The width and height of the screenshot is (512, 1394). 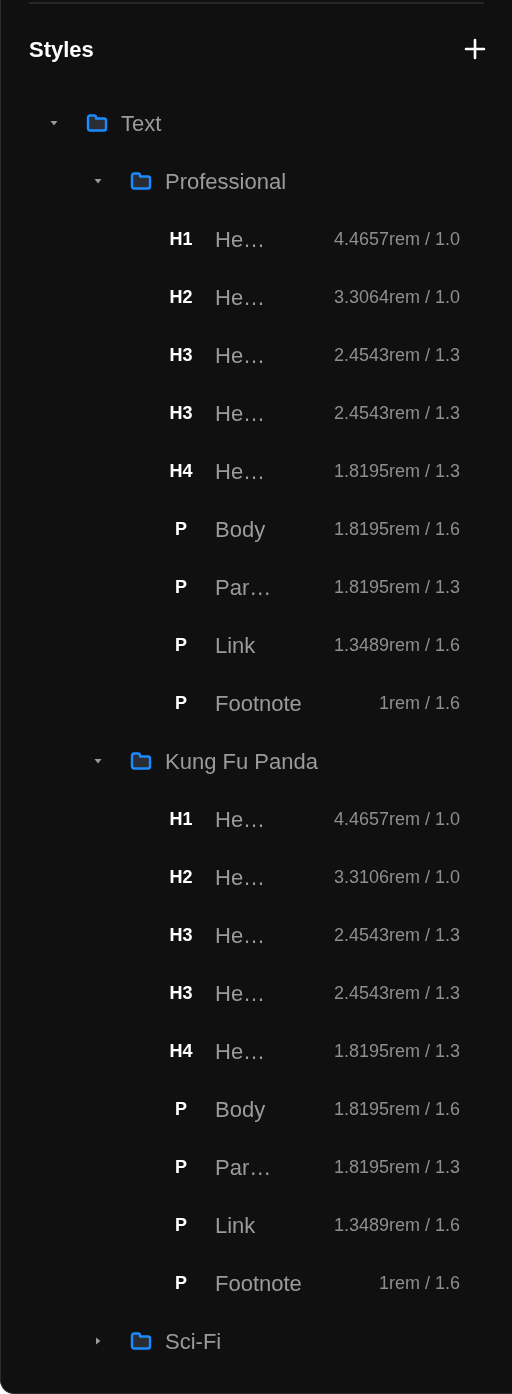 I want to click on folder-row: Professional, so click(x=256, y=181).